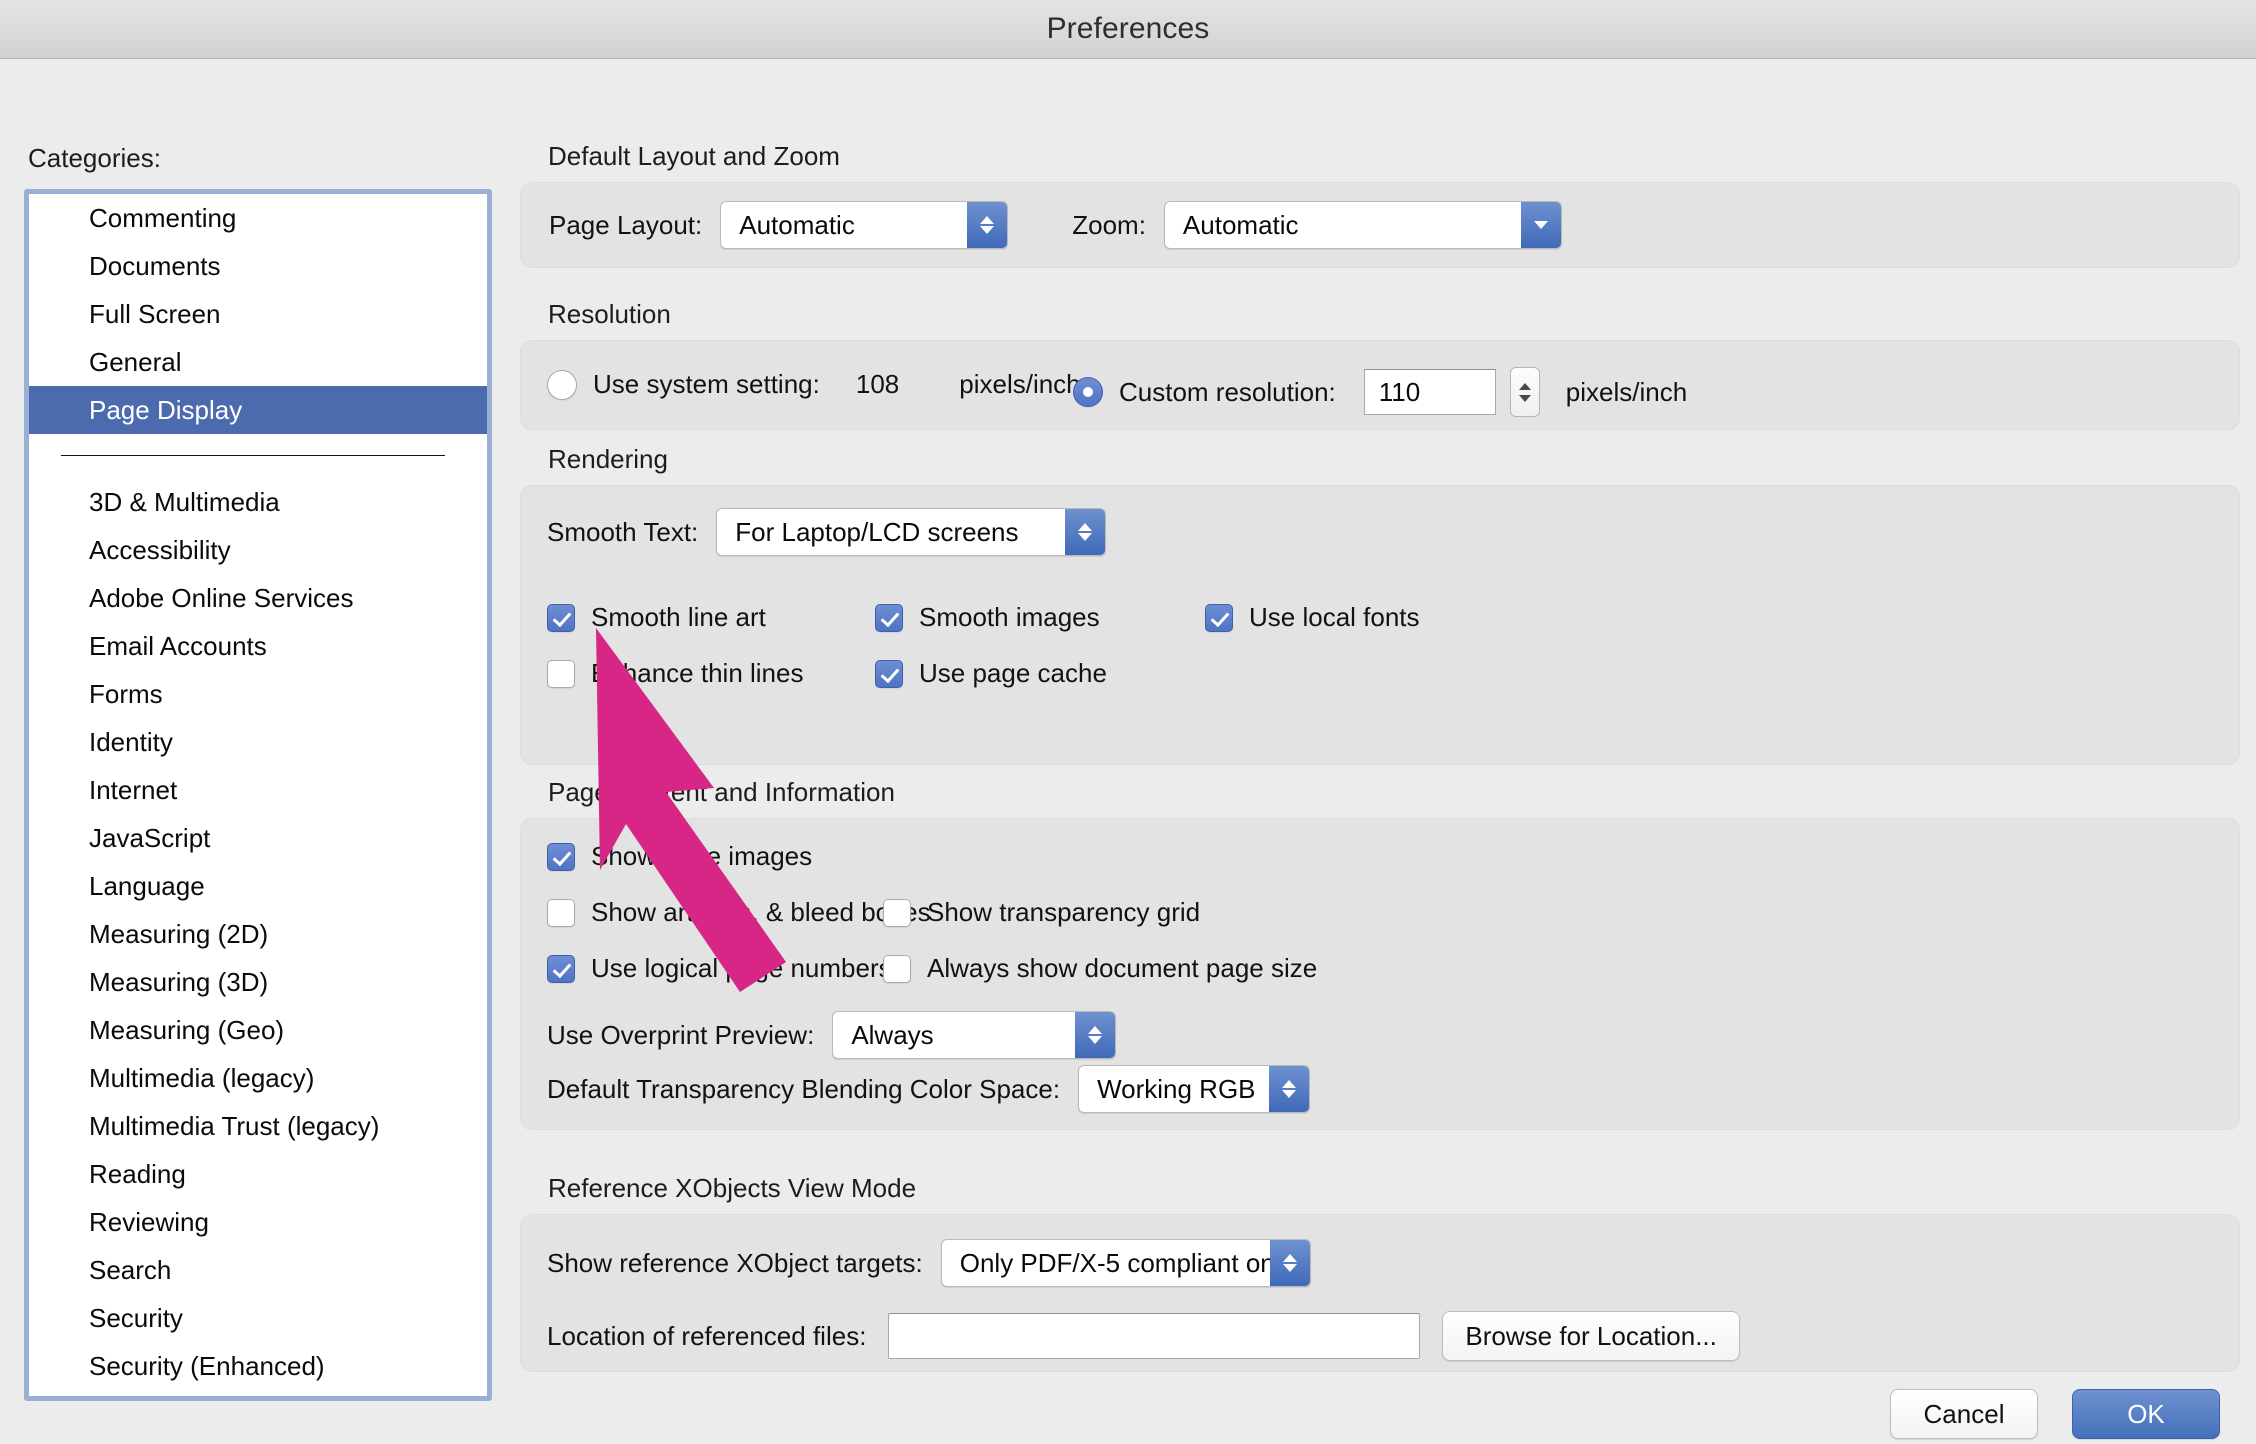 The height and width of the screenshot is (1444, 2256). I want to click on layout-zoom-groupbox: Page Layout: Automatic Zoom: Automatic, so click(1380, 225).